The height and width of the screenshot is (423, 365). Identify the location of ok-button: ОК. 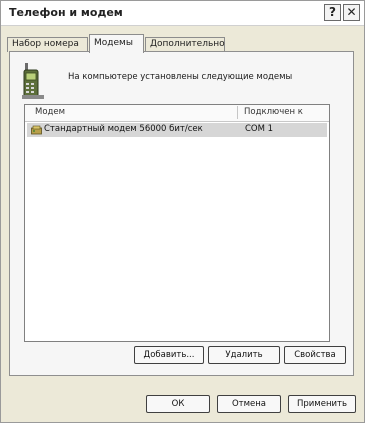
(178, 404).